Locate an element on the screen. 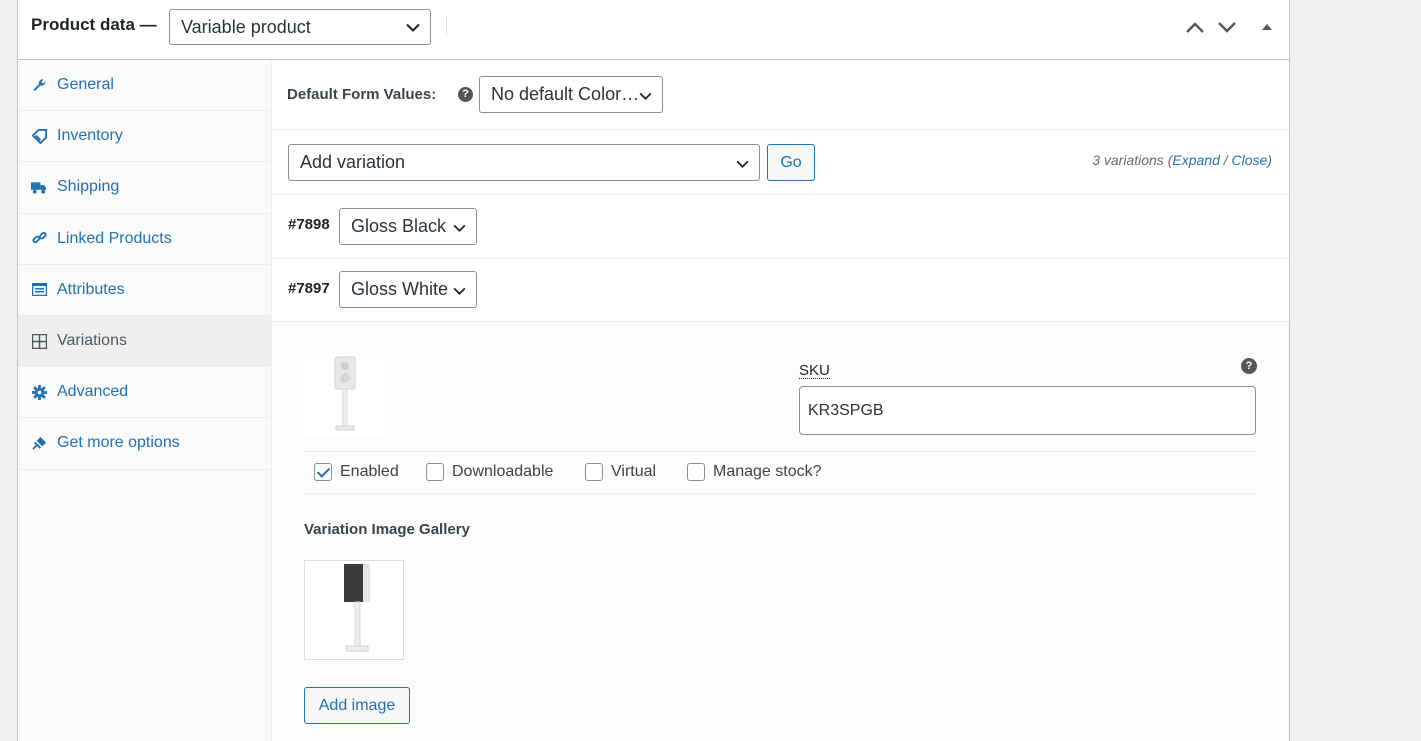 The image size is (1421, 741). tab-label: General is located at coordinates (85, 85).